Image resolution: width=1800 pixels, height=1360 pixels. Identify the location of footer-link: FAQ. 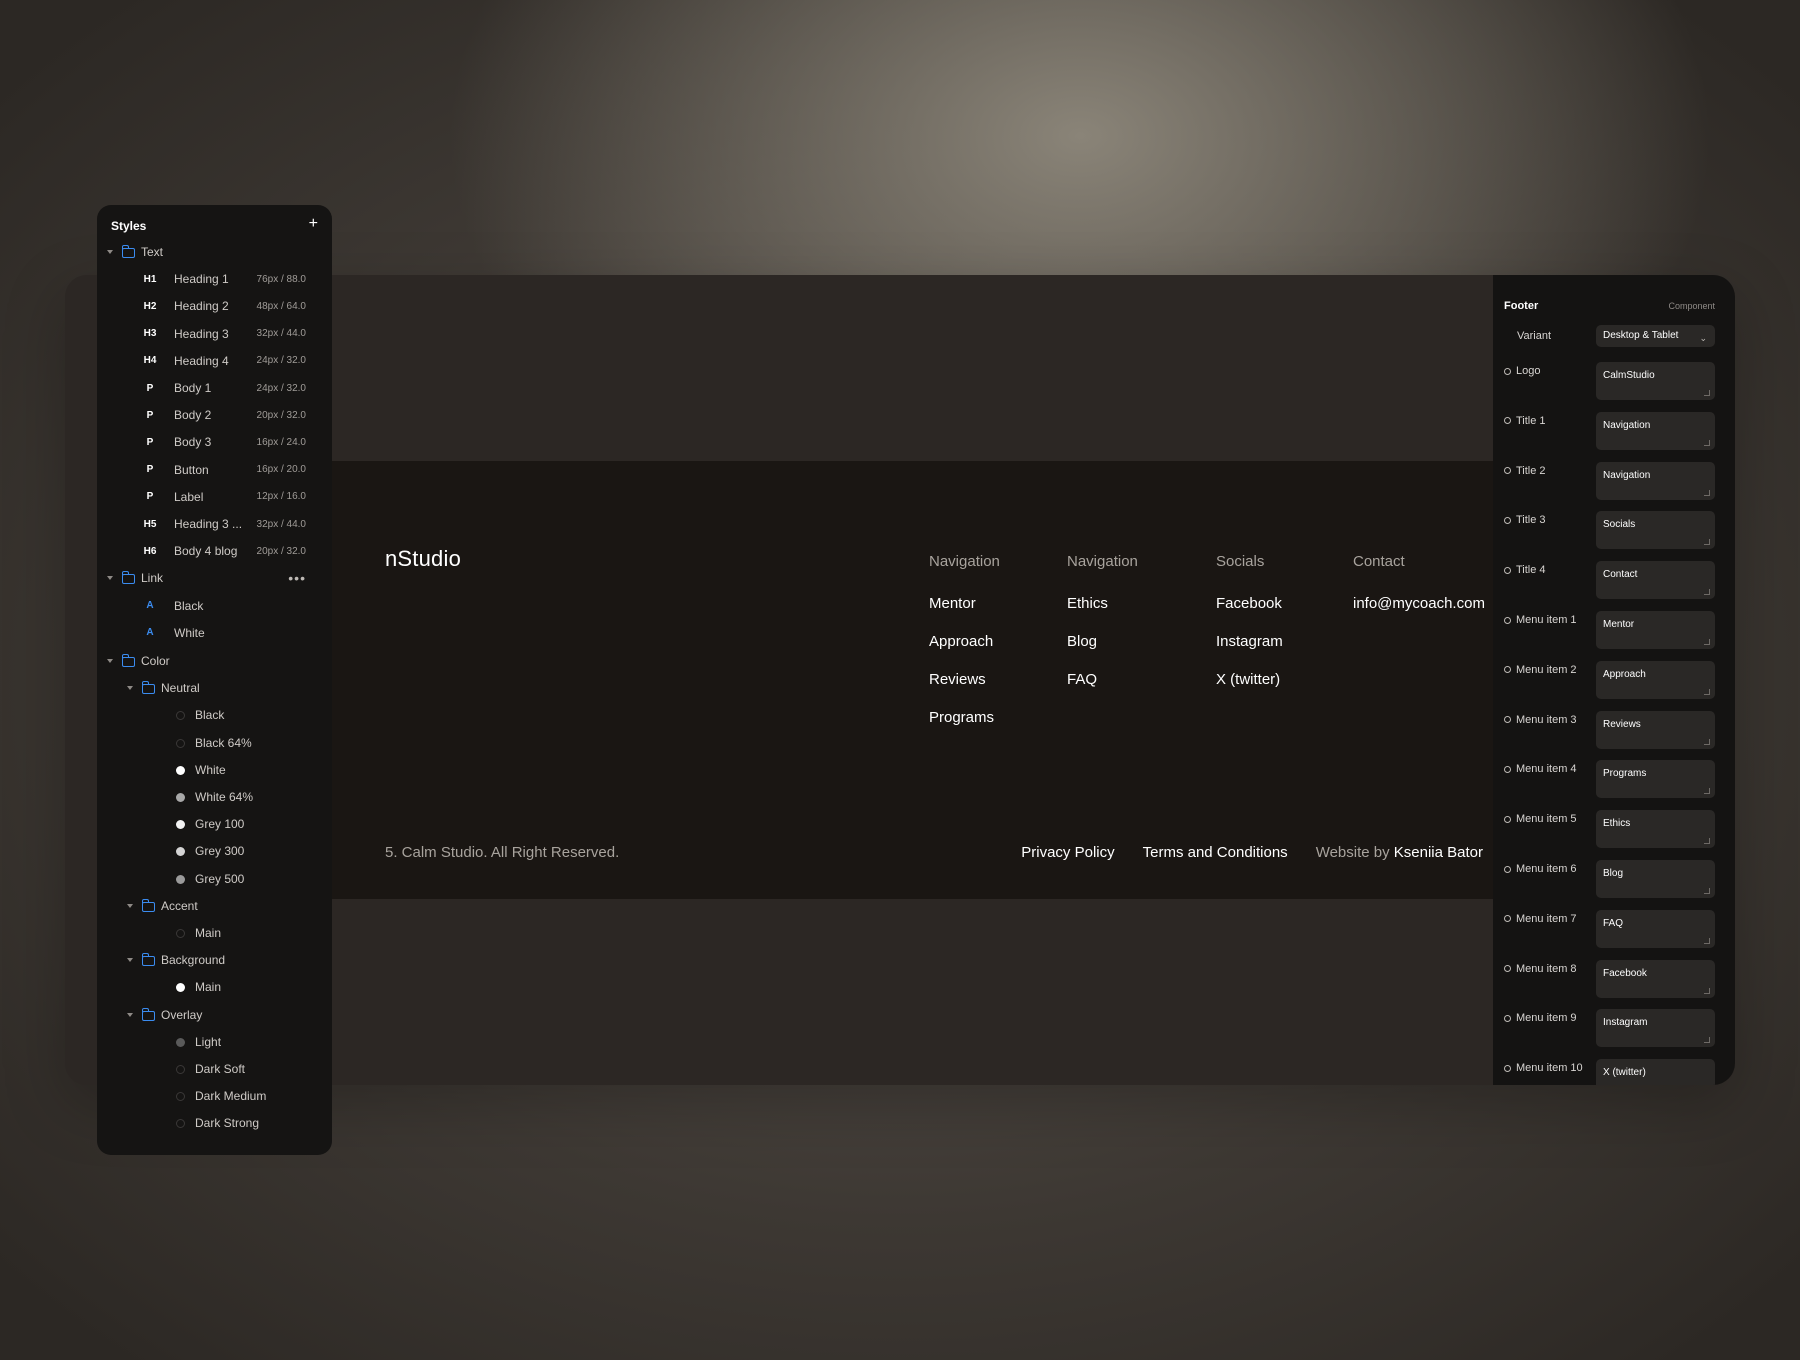
(1102, 690).